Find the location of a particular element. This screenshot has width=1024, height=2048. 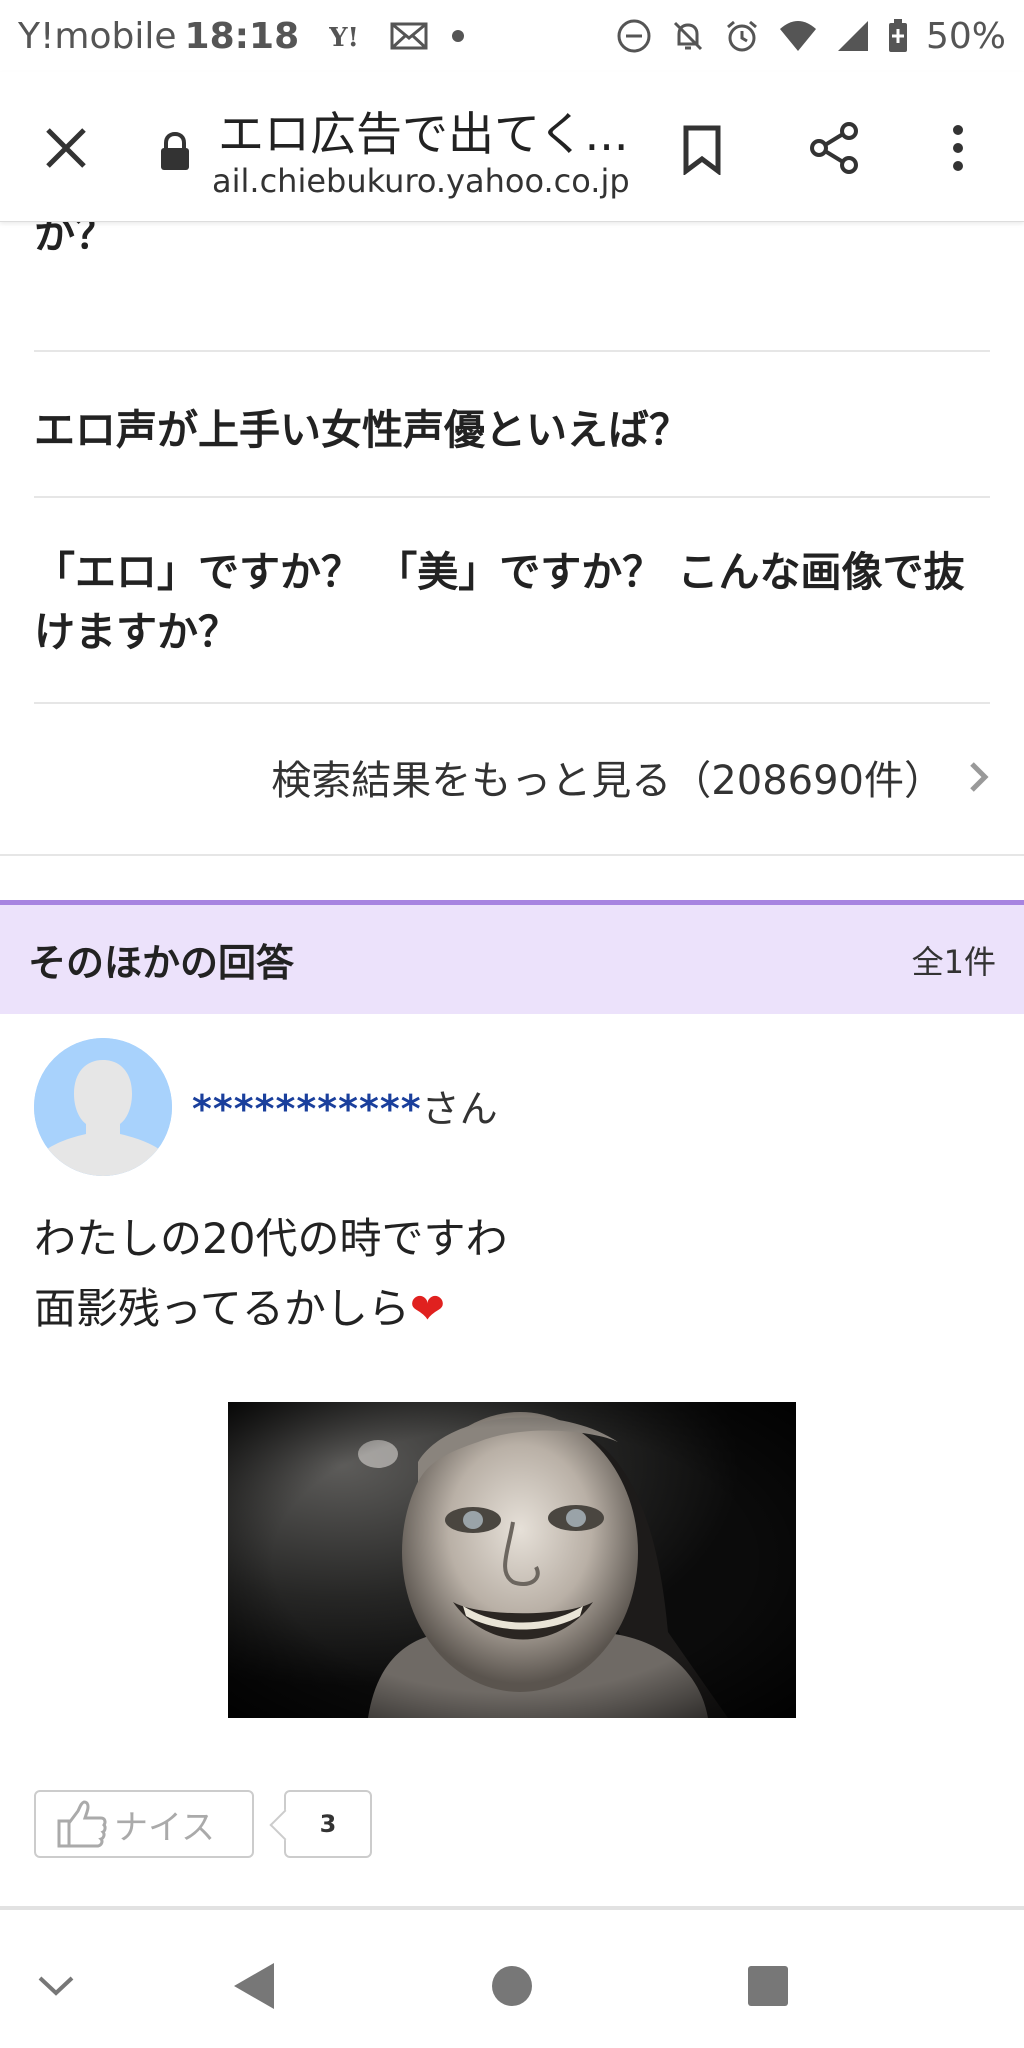

answer-text: わたしの20代の時ですわ 面影残ってるかしら❤ is located at coordinates (270, 1274).